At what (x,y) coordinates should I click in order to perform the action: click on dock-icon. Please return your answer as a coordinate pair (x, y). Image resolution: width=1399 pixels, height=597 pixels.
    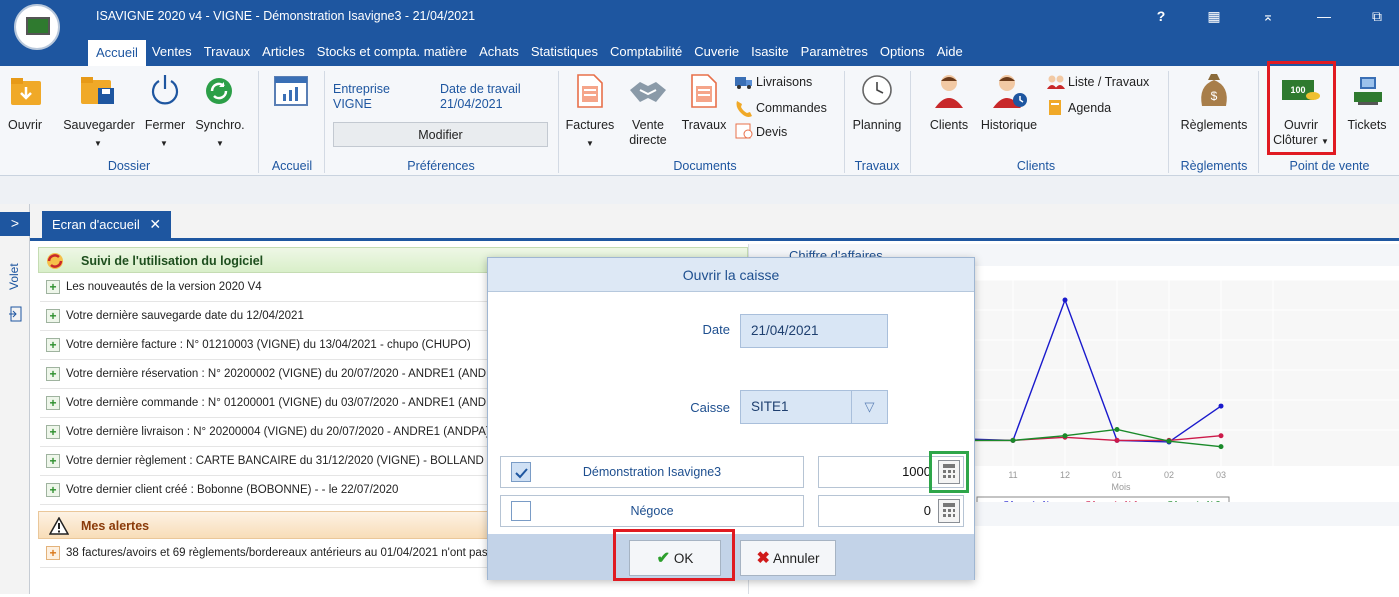
    Looking at the image, I should click on (16, 314).